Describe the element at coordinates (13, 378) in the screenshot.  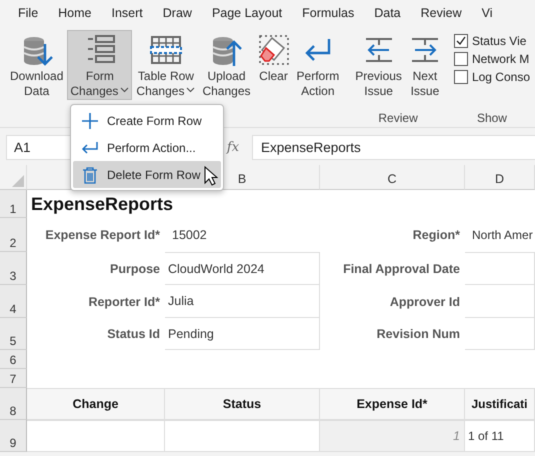
I see `row-header: 7` at that location.